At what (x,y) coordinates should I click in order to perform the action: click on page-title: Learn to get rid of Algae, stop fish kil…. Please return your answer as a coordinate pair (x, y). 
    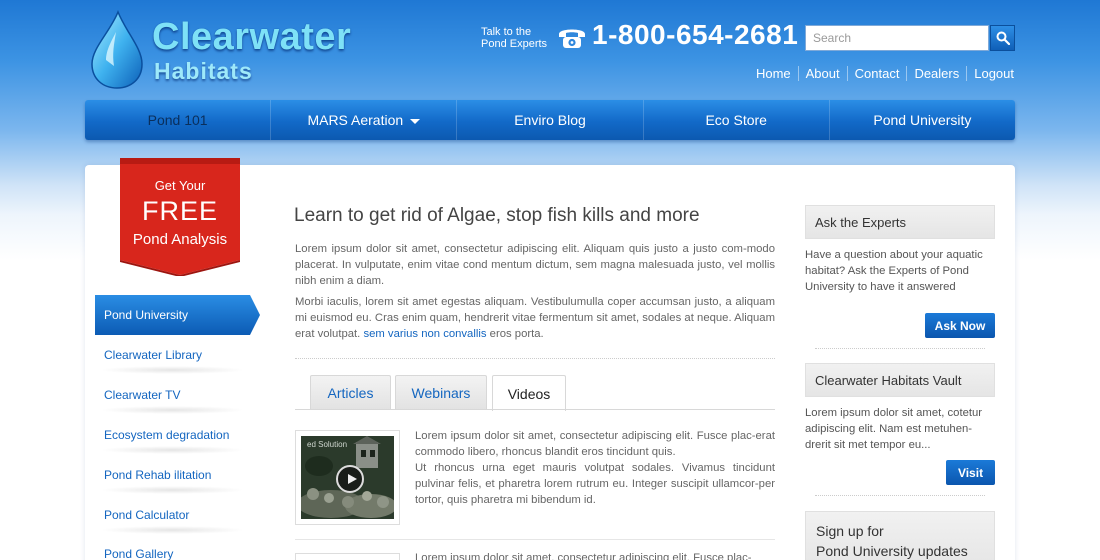
    Looking at the image, I should click on (497, 215).